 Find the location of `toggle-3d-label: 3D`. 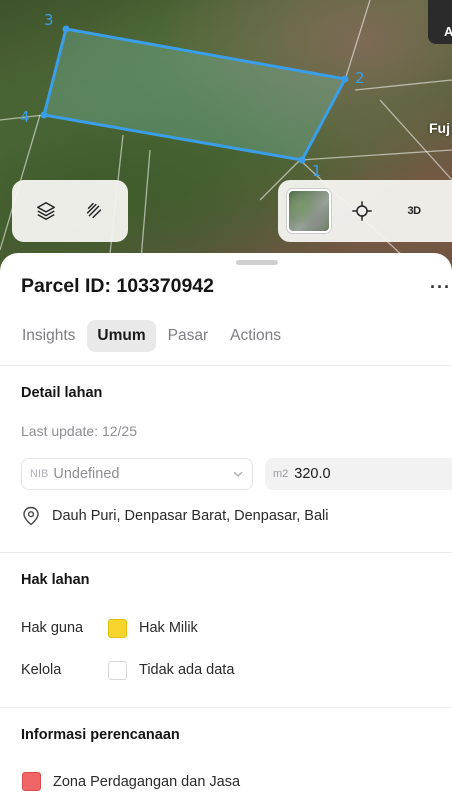

toggle-3d-label: 3D is located at coordinates (414, 211).